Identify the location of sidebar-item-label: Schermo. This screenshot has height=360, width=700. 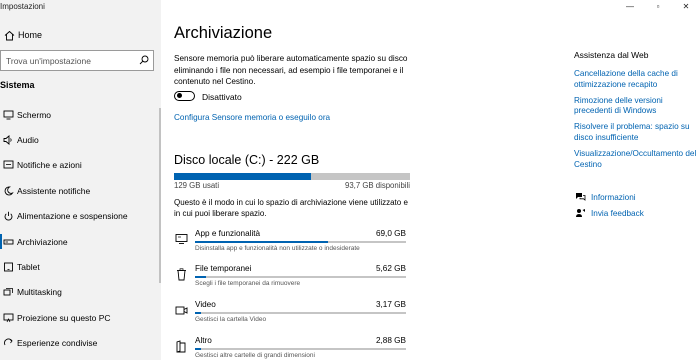
(34, 114).